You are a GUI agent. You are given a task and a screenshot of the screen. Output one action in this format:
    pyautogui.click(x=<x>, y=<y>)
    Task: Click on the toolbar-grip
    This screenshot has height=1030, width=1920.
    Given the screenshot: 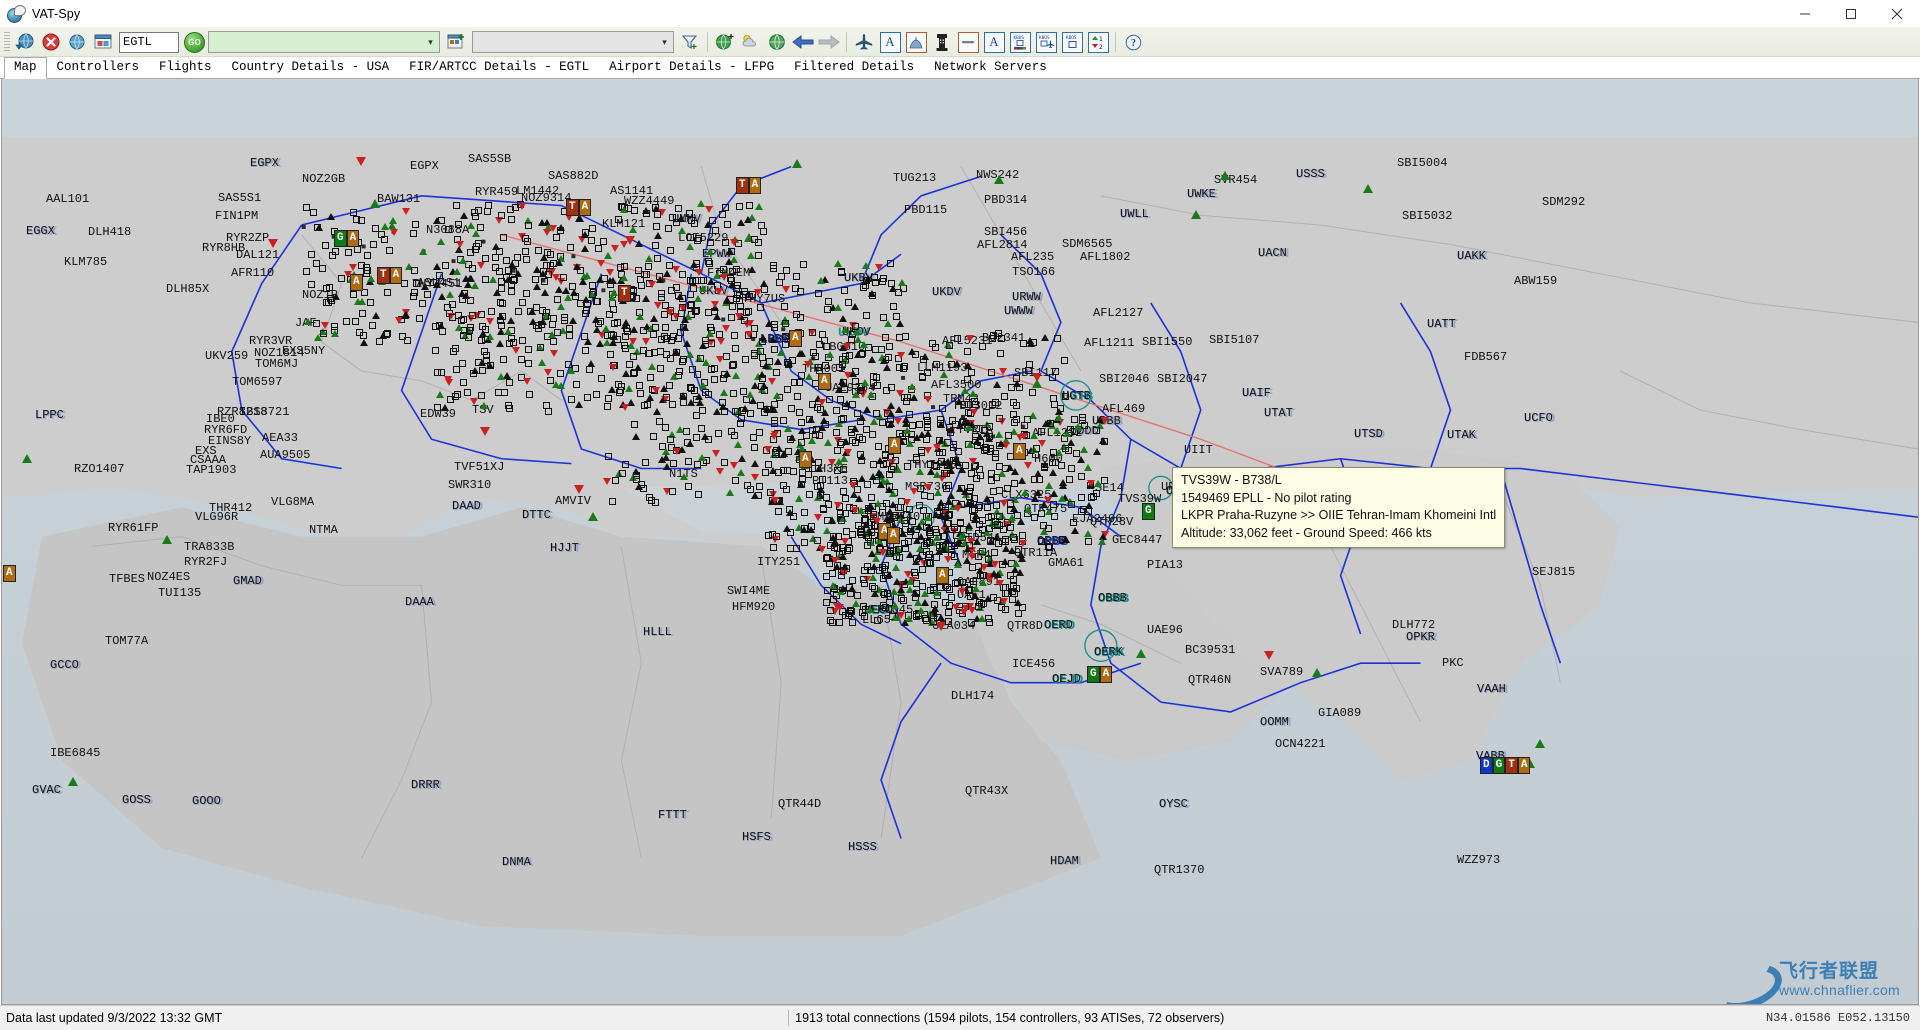 What is the action you would take?
    pyautogui.click(x=7, y=42)
    